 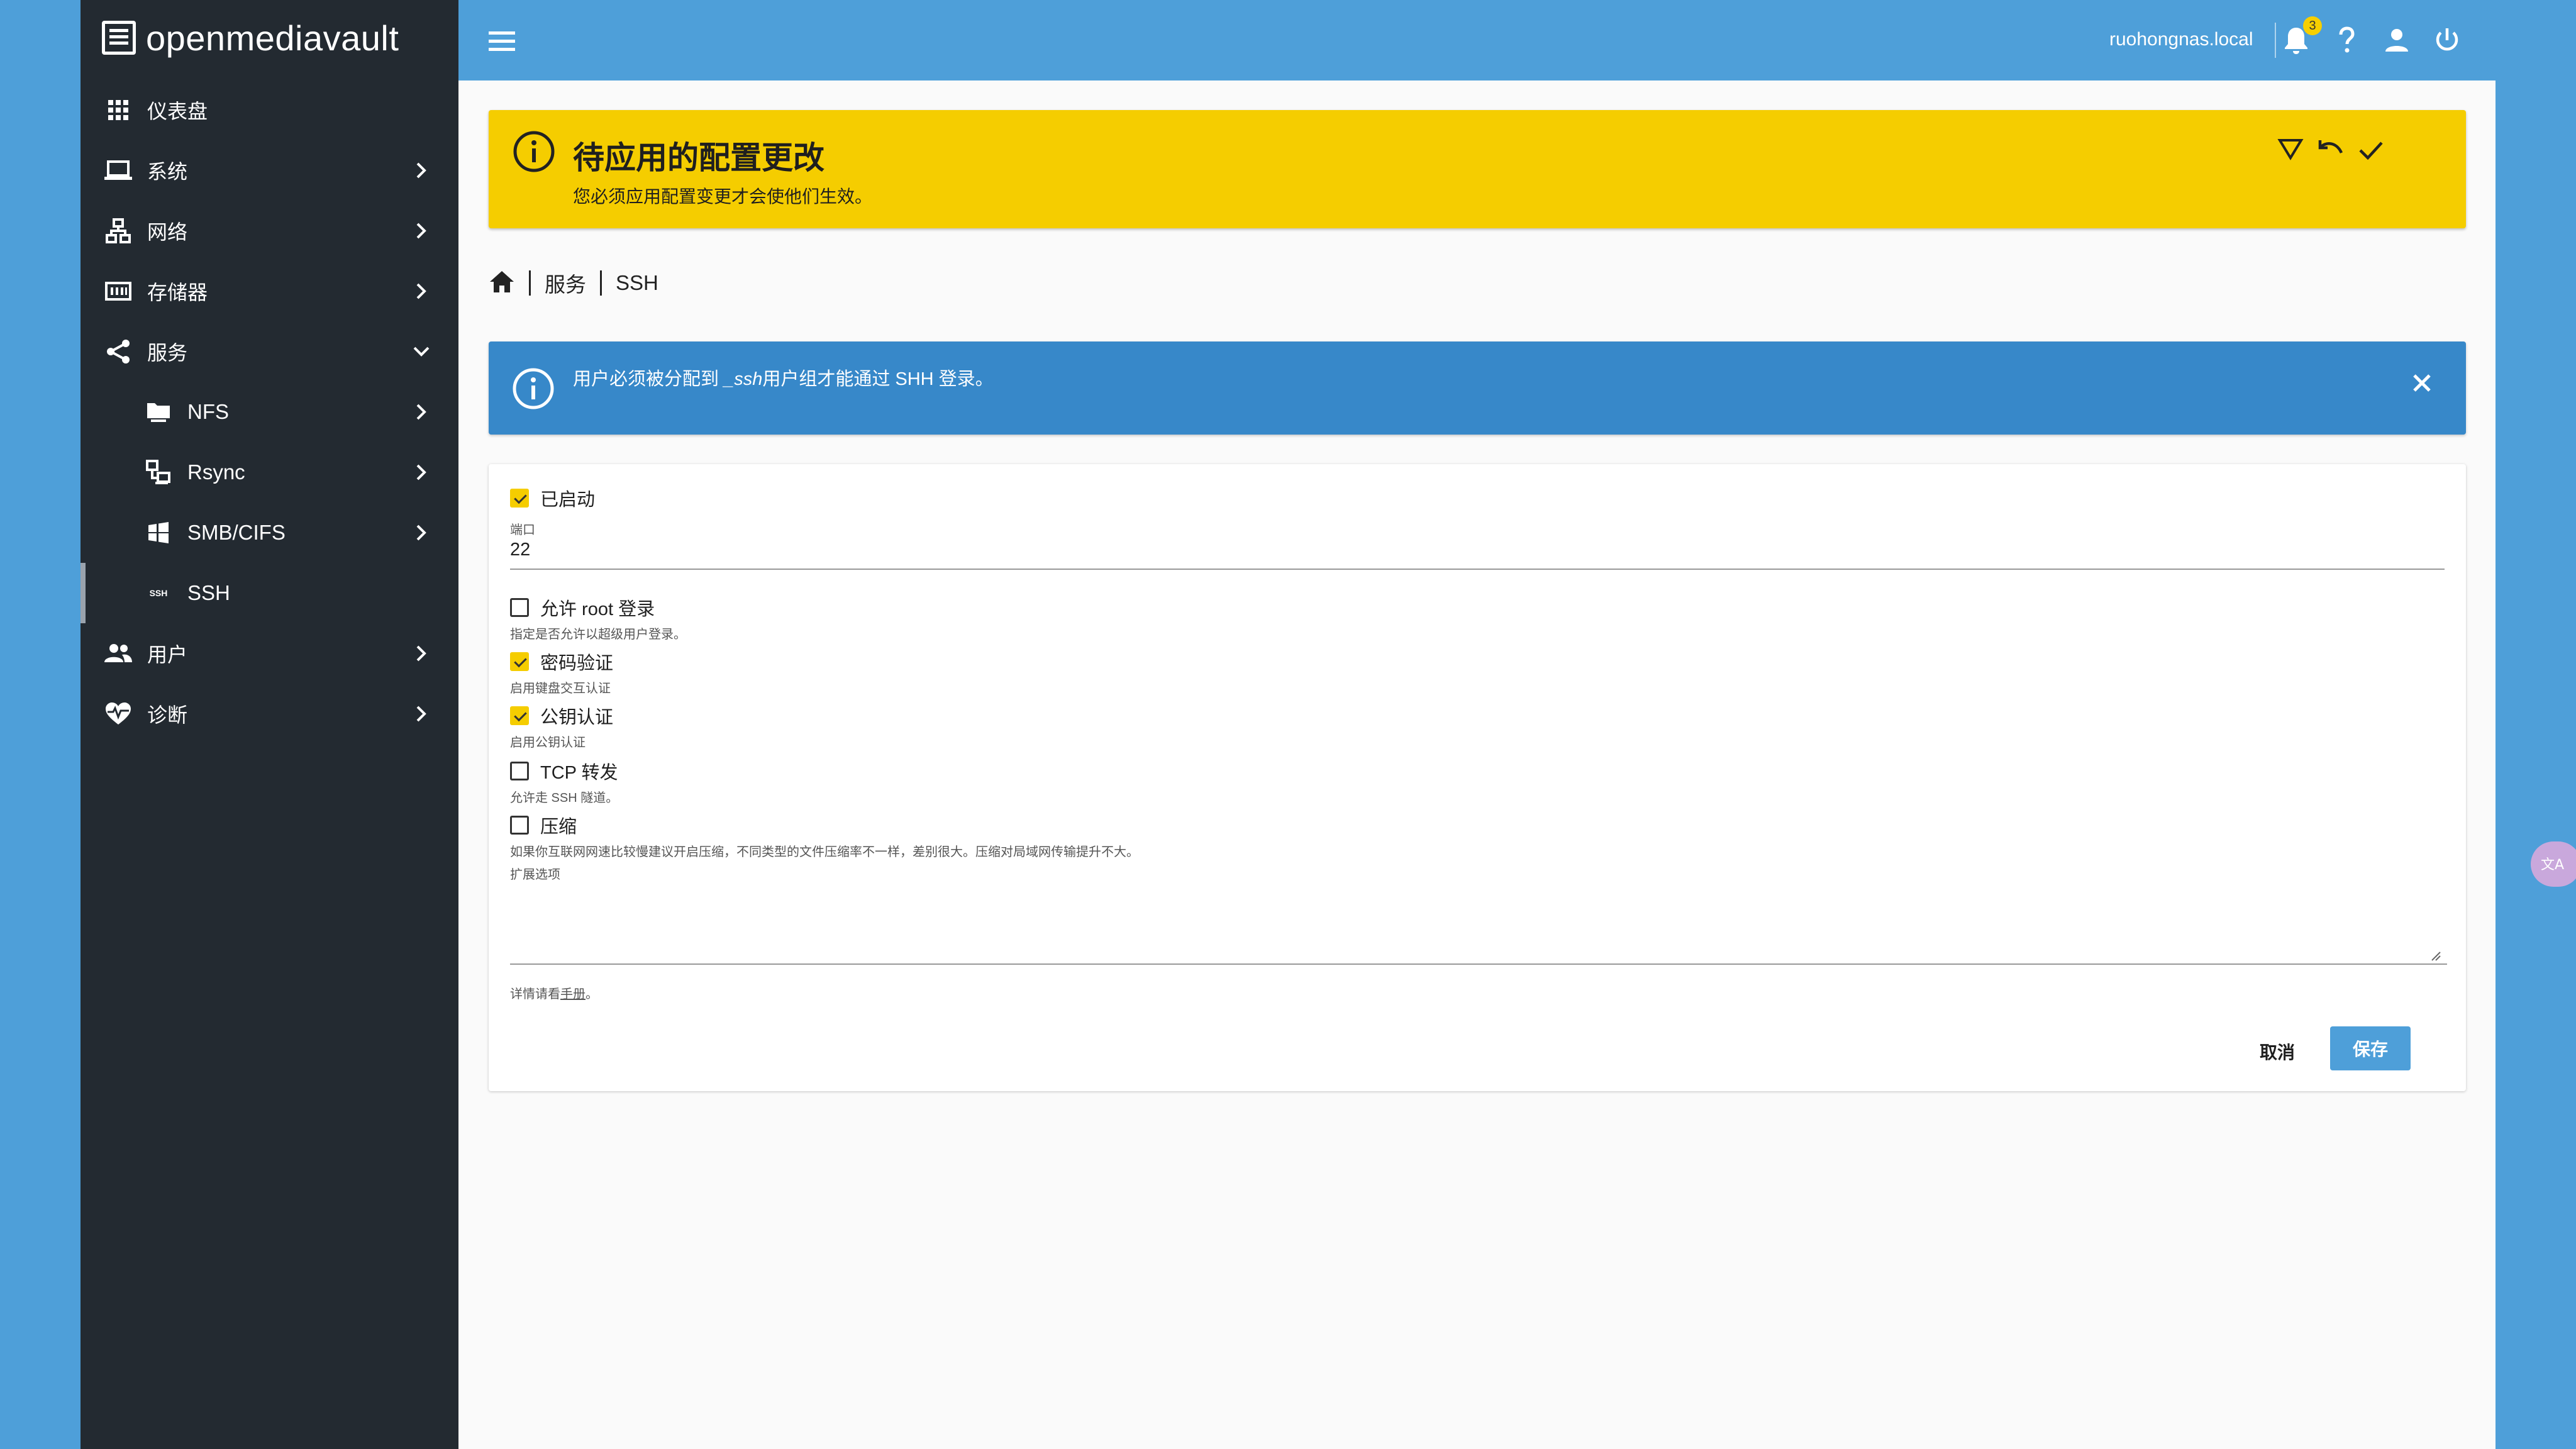 I want to click on sidebar-item-nfs: NFS, so click(x=269, y=412).